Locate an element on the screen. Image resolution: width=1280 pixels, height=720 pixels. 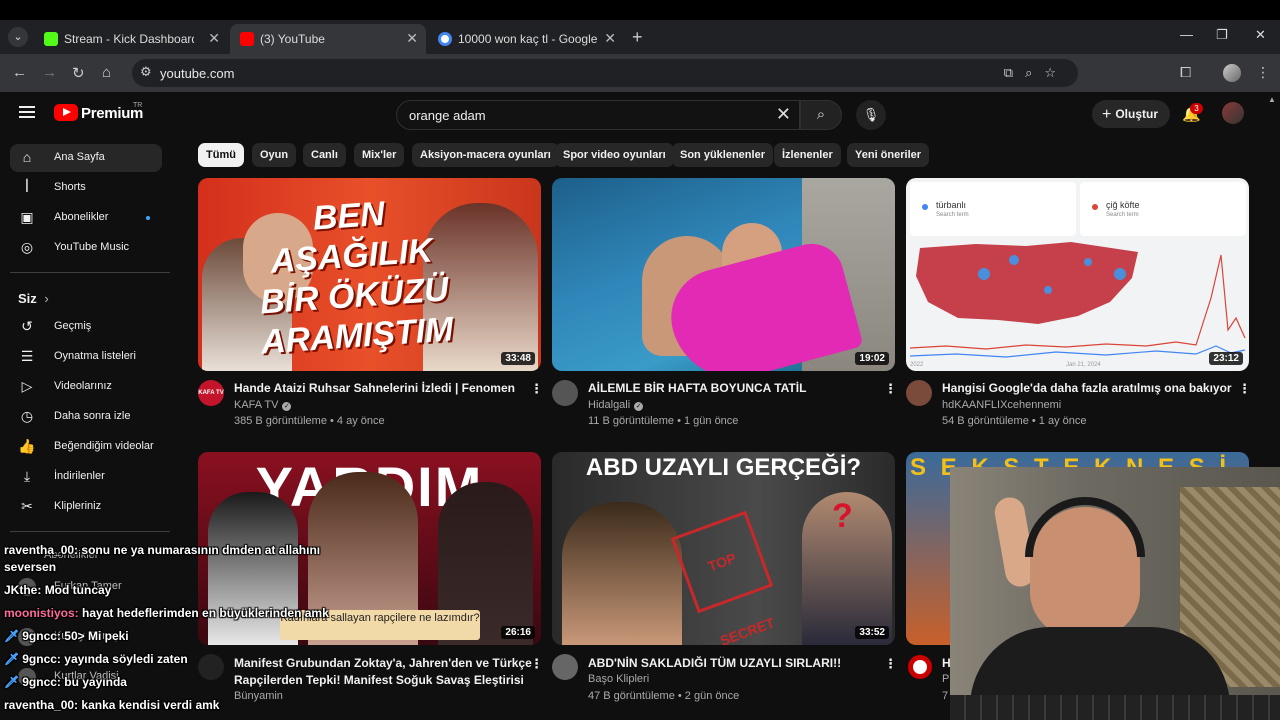
create-button: + Oluştur is located at coordinates (1131, 114).